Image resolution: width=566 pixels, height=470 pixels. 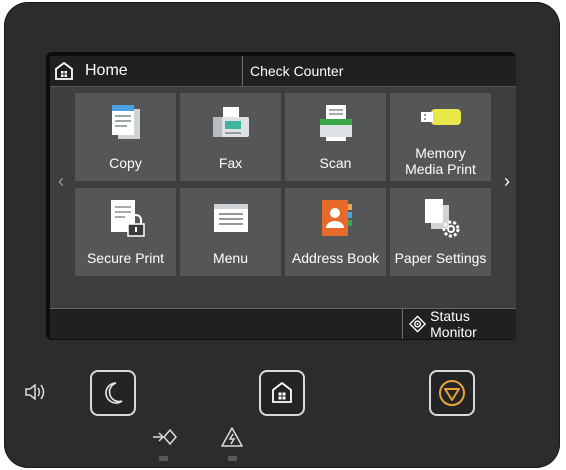 I want to click on tile-address-book: Address Book, so click(x=335, y=232).